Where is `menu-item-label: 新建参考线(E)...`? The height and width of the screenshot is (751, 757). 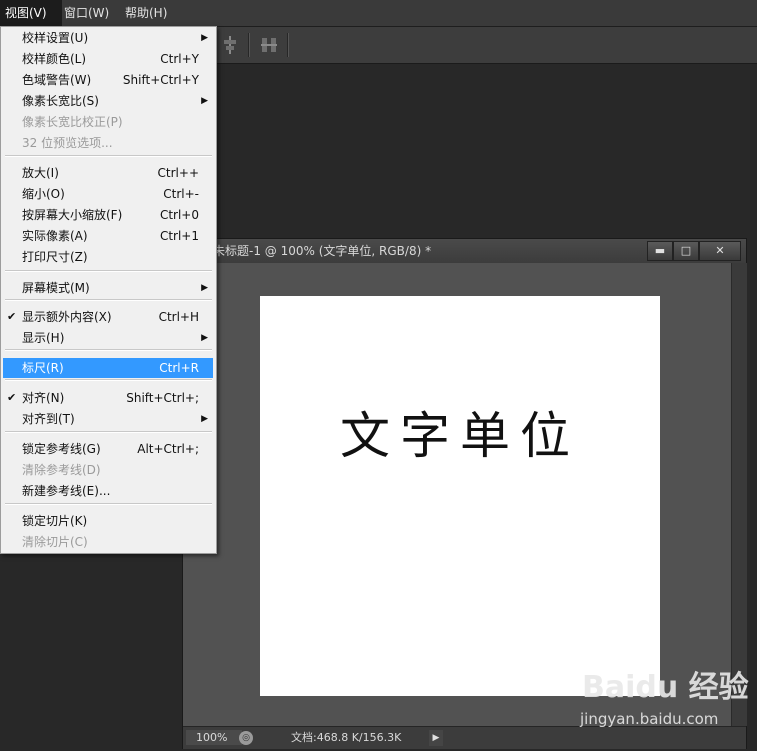
menu-item-label: 新建参考线(E)... is located at coordinates (66, 491).